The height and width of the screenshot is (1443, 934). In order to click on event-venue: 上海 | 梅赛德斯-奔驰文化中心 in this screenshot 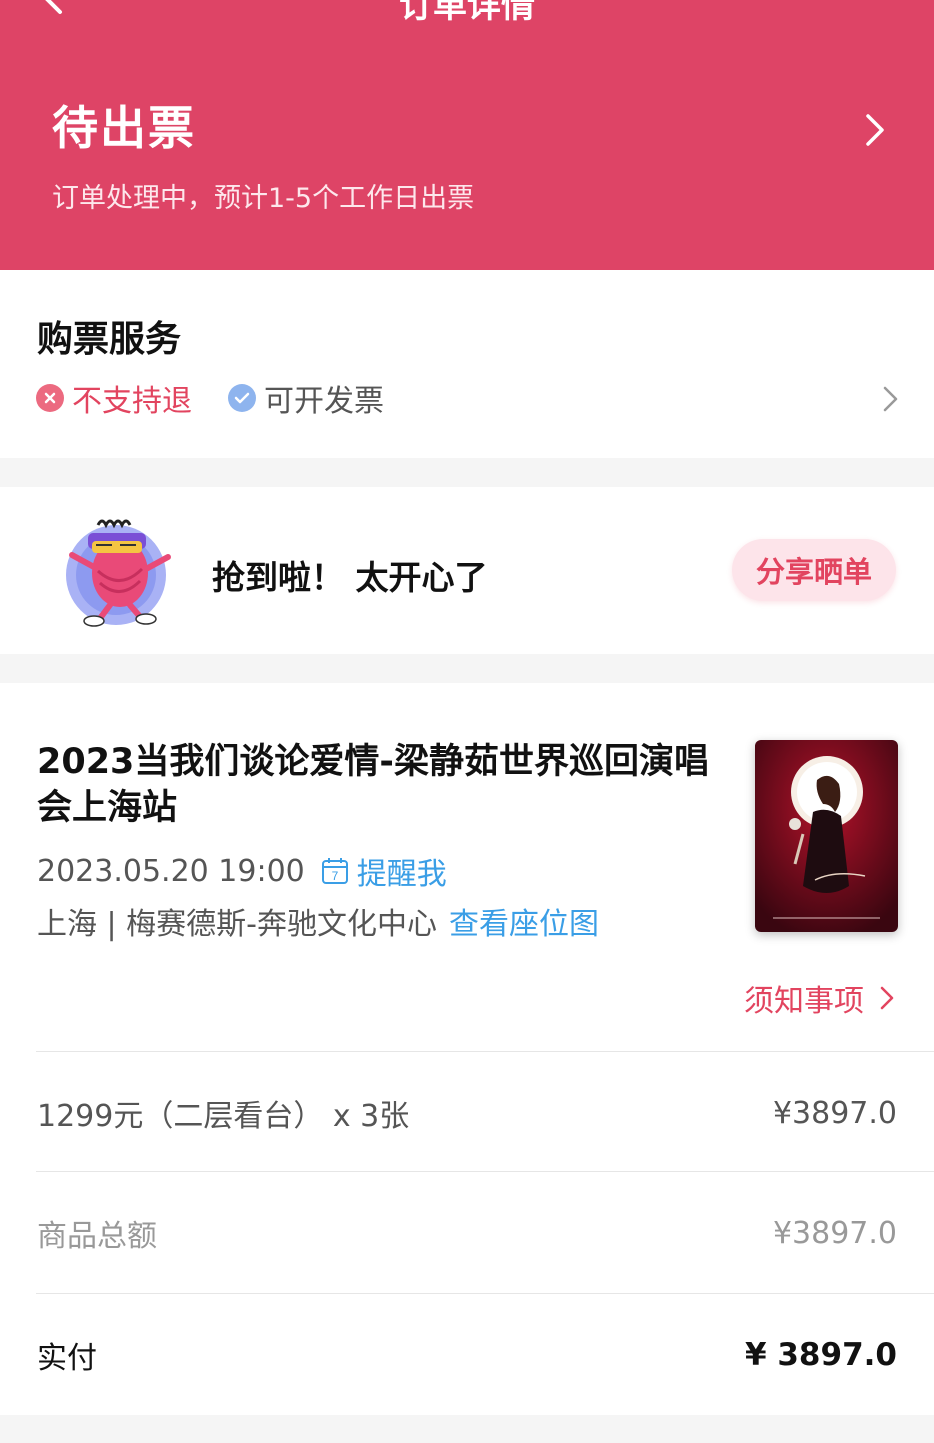, I will do `click(237, 924)`.